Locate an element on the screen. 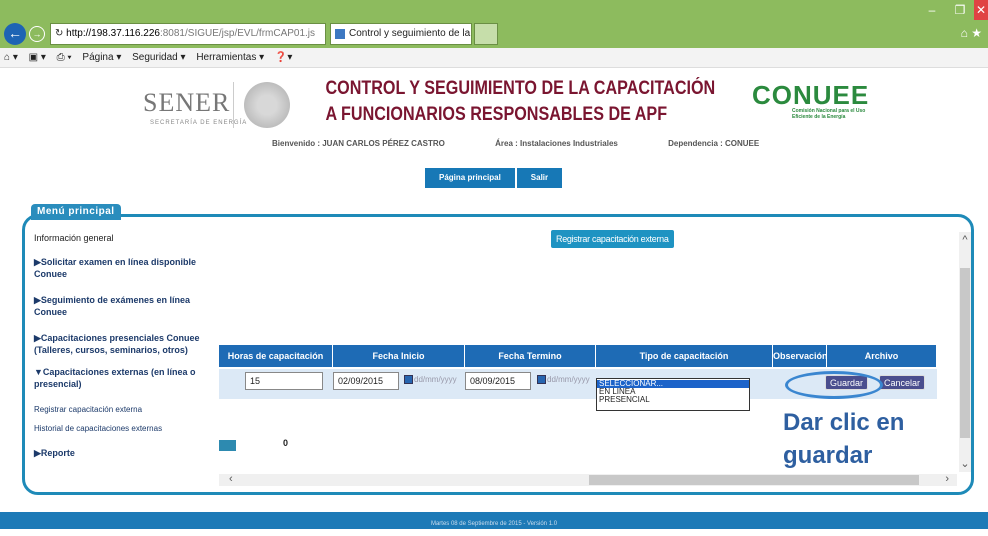  print-icon: ⎙ ▾ is located at coordinates (64, 57).